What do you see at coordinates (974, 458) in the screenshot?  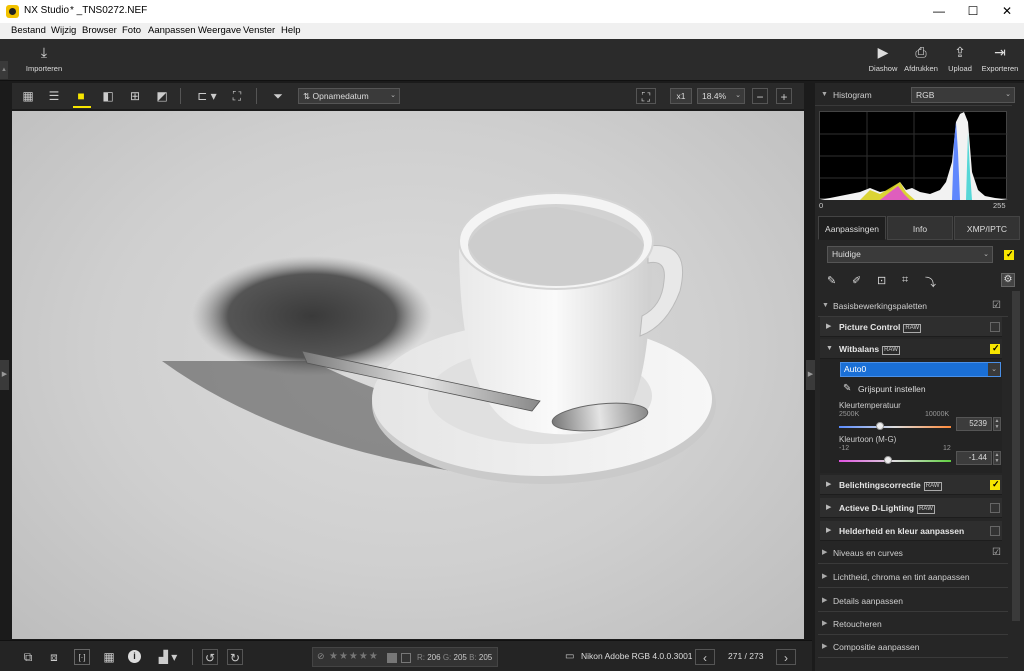 I see `tint-input: -1.44` at bounding box center [974, 458].